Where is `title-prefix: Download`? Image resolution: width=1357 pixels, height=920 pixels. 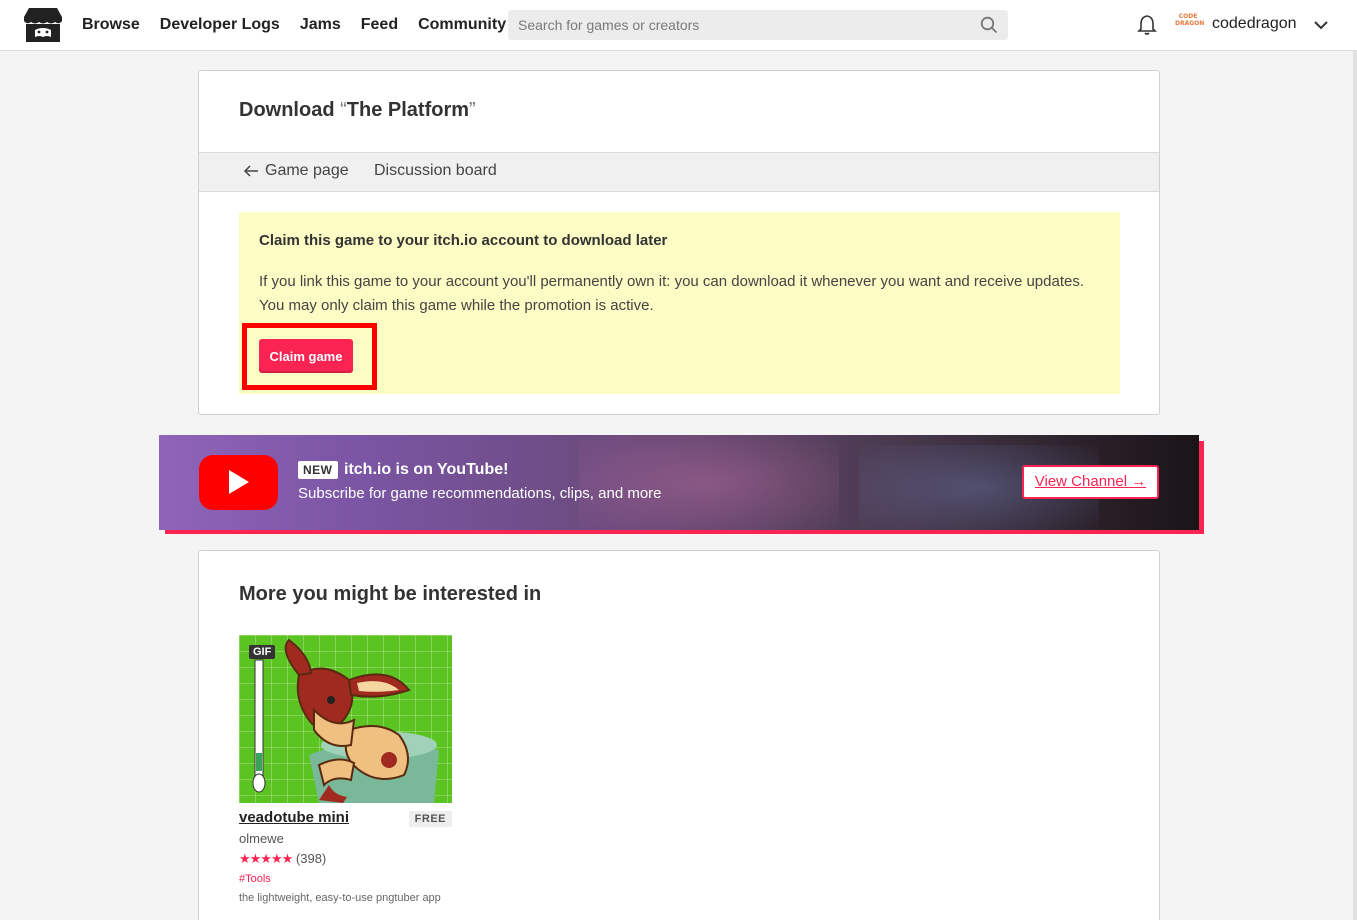 title-prefix: Download is located at coordinates (287, 110).